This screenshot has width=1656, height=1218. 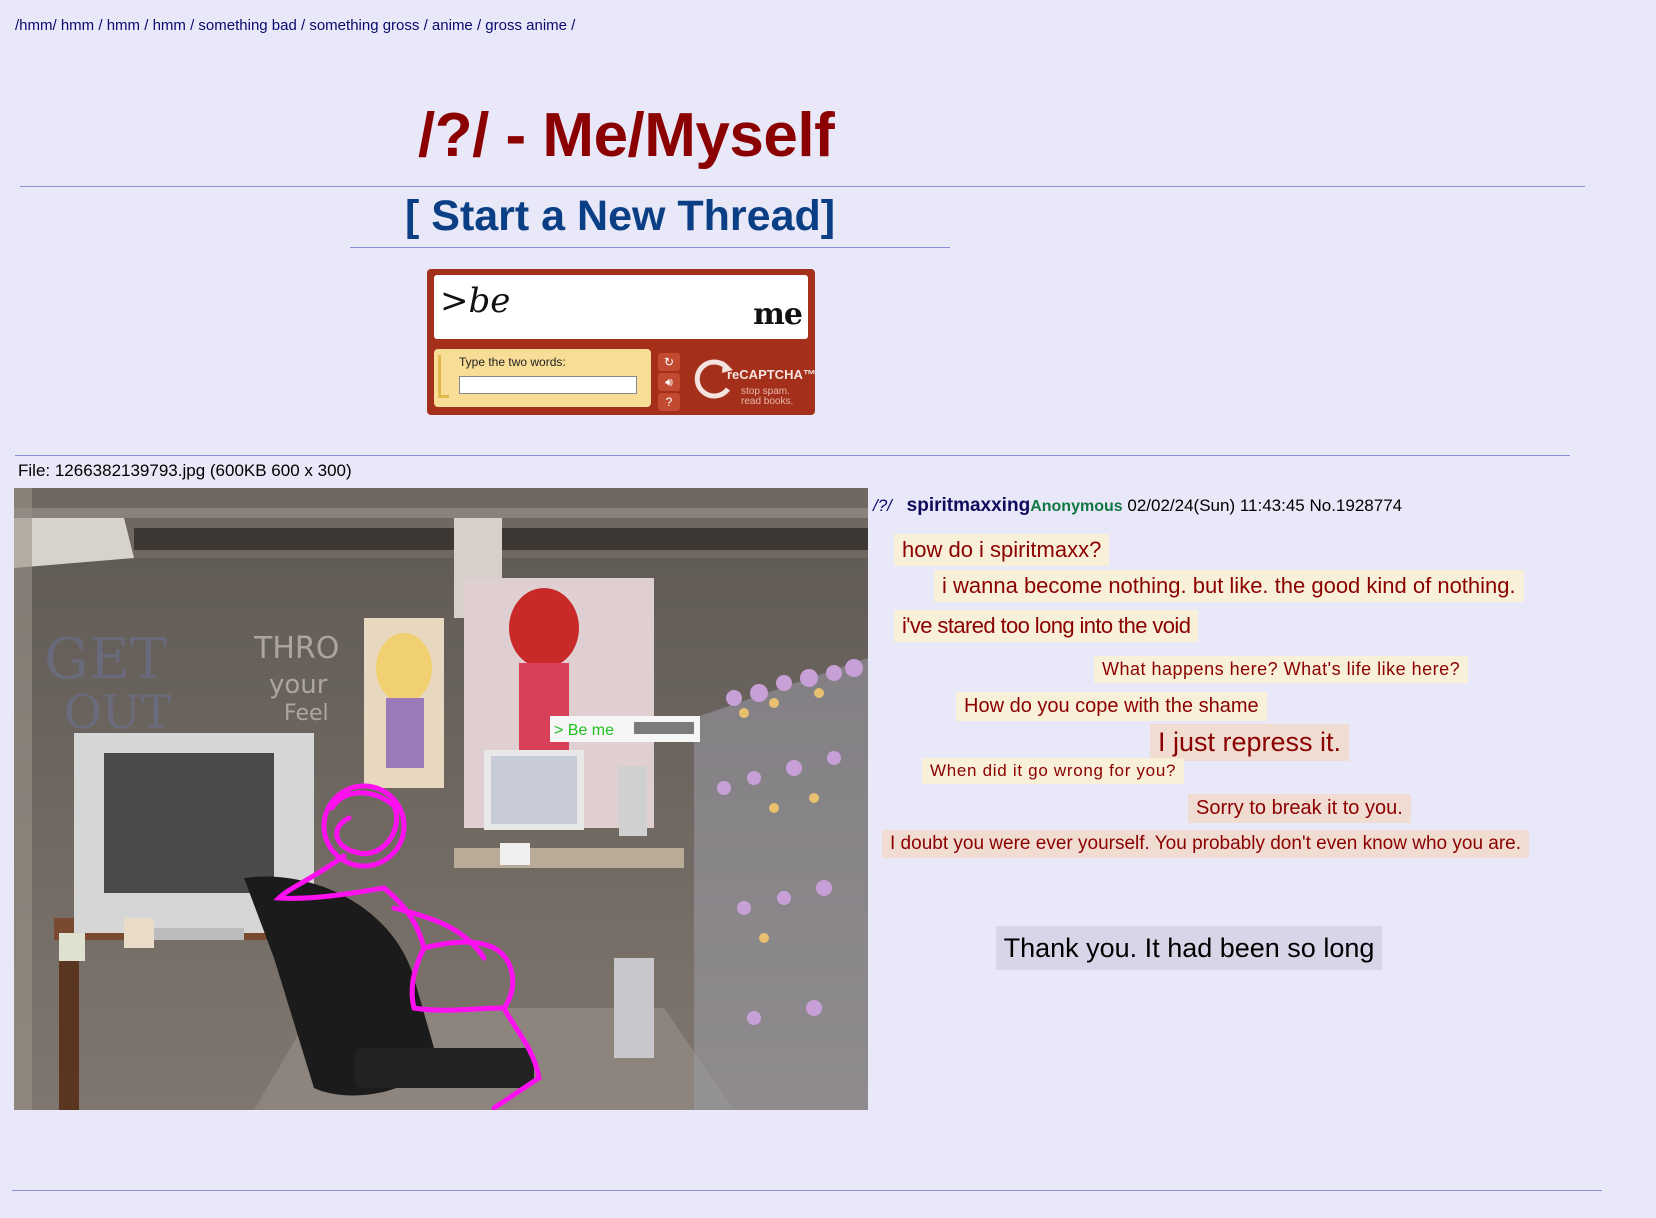 What do you see at coordinates (105, 659) in the screenshot?
I see `svg-text: GET` at bounding box center [105, 659].